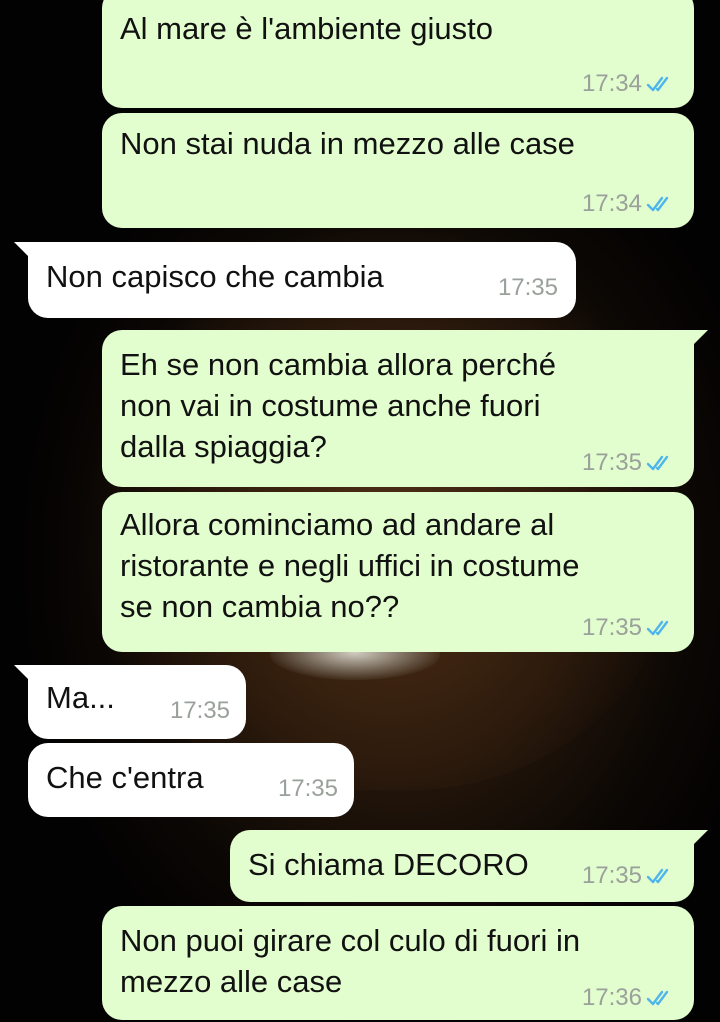  I want to click on message-bubble-outgoing: Si chiama DECORO 17:35, so click(469, 866).